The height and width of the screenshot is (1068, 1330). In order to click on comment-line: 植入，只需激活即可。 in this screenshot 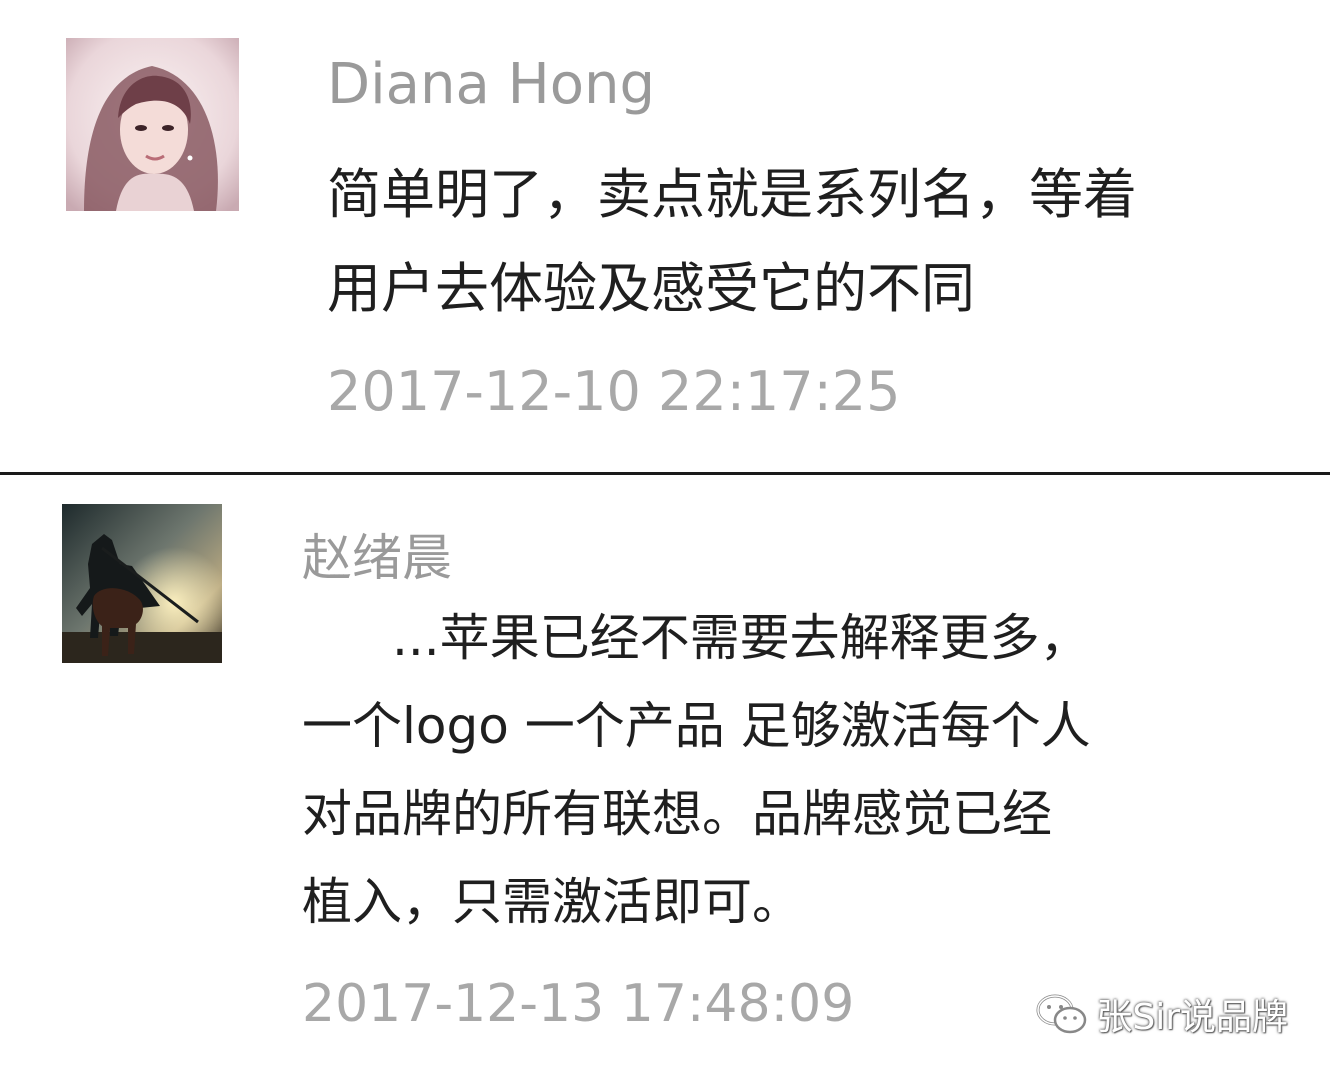, I will do `click(552, 902)`.